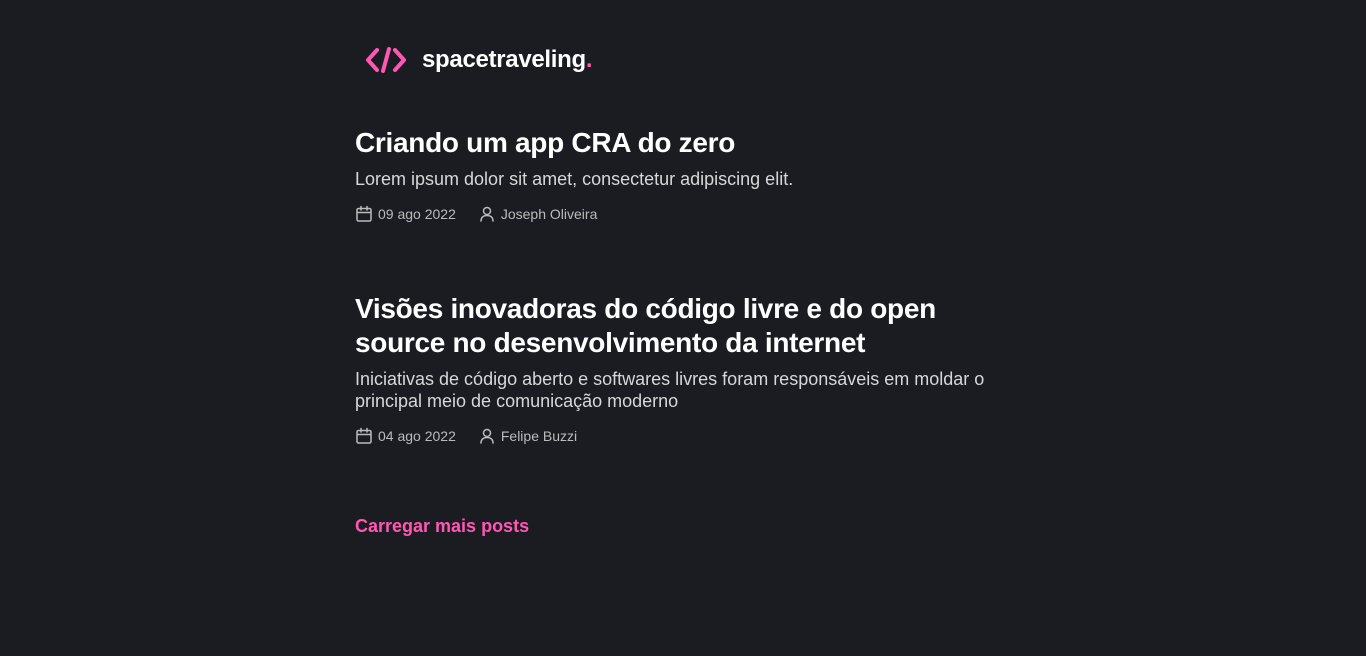 Image resolution: width=1366 pixels, height=656 pixels. I want to click on post-title: Criando um app CRA do zero, so click(685, 143).